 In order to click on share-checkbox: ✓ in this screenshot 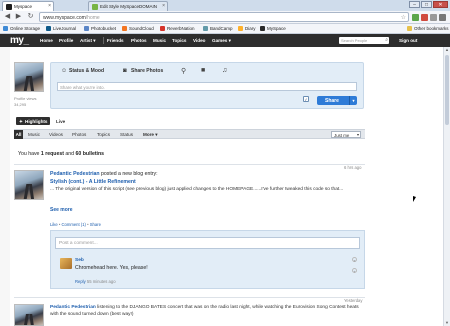, I will do `click(306, 99)`.